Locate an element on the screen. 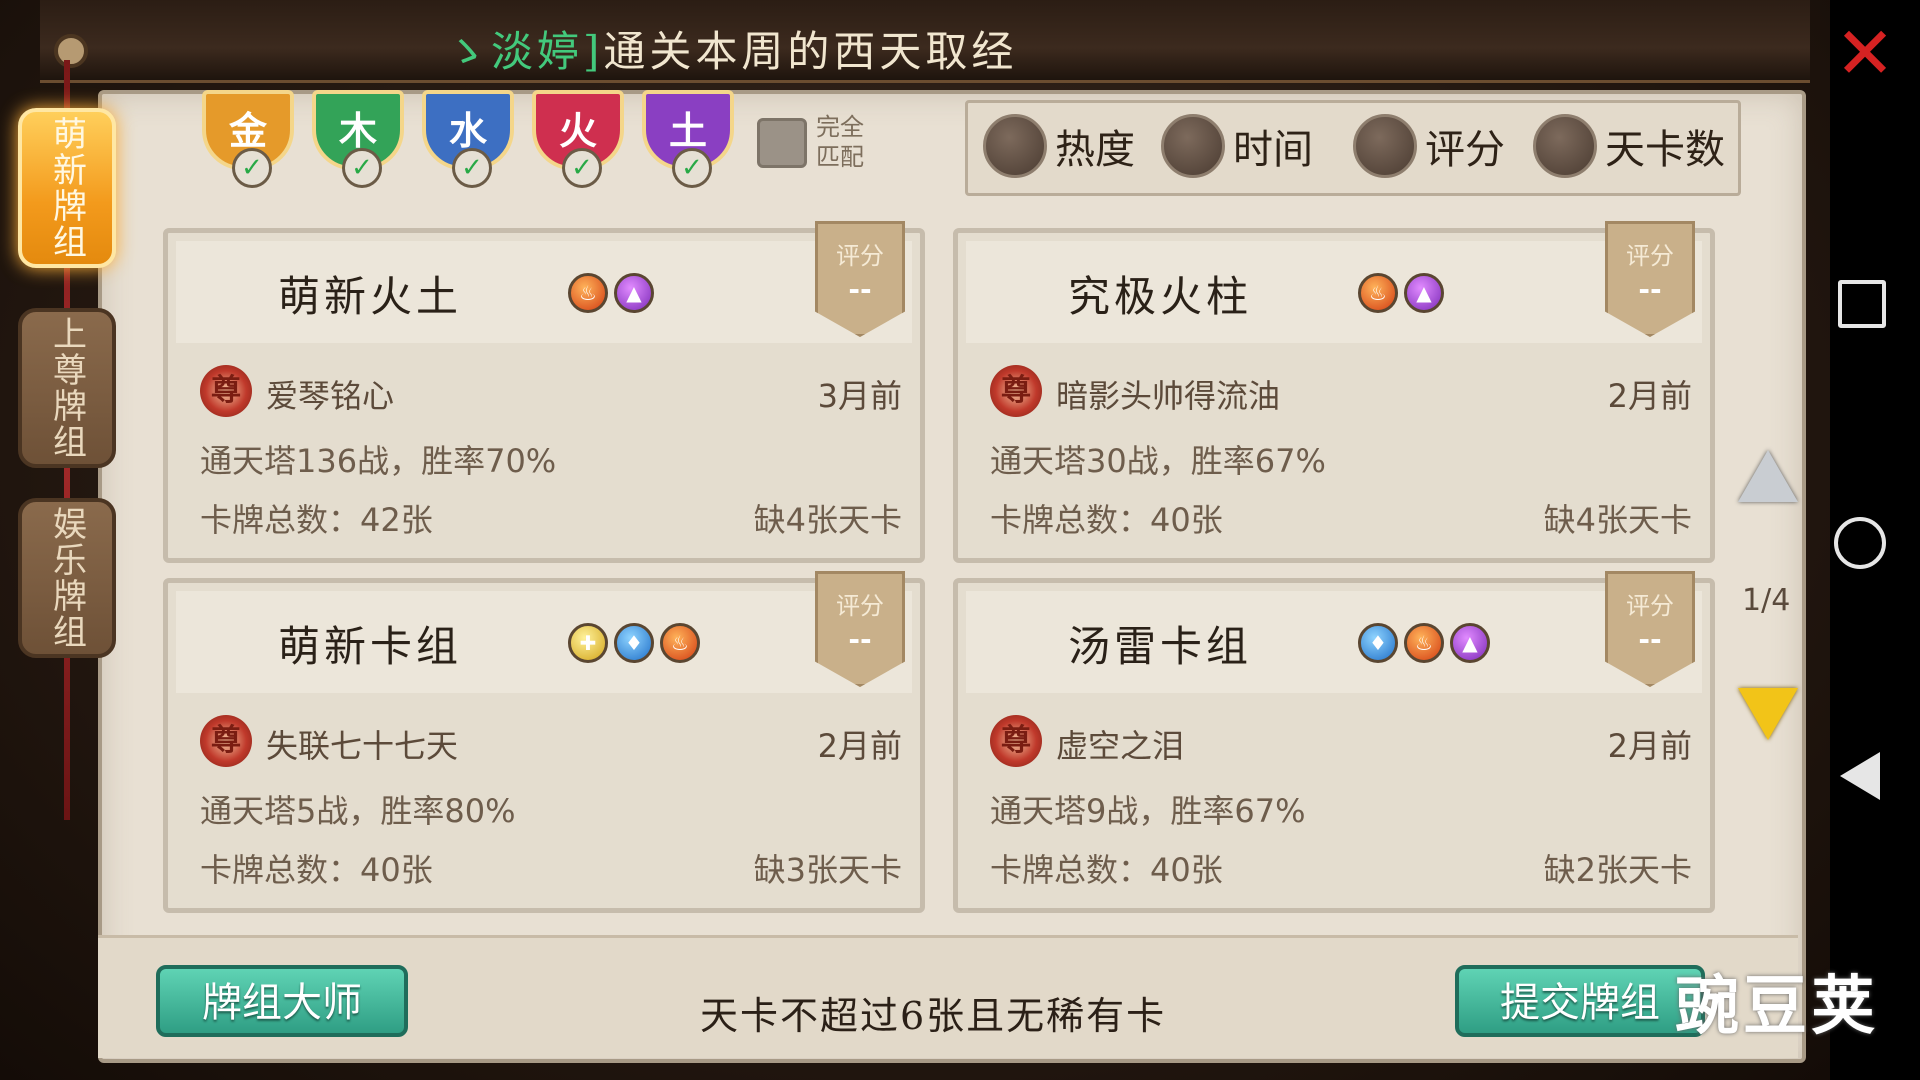  scroll-message: ゝ淡婷]通关本周的西天取经 is located at coordinates (731, 48).